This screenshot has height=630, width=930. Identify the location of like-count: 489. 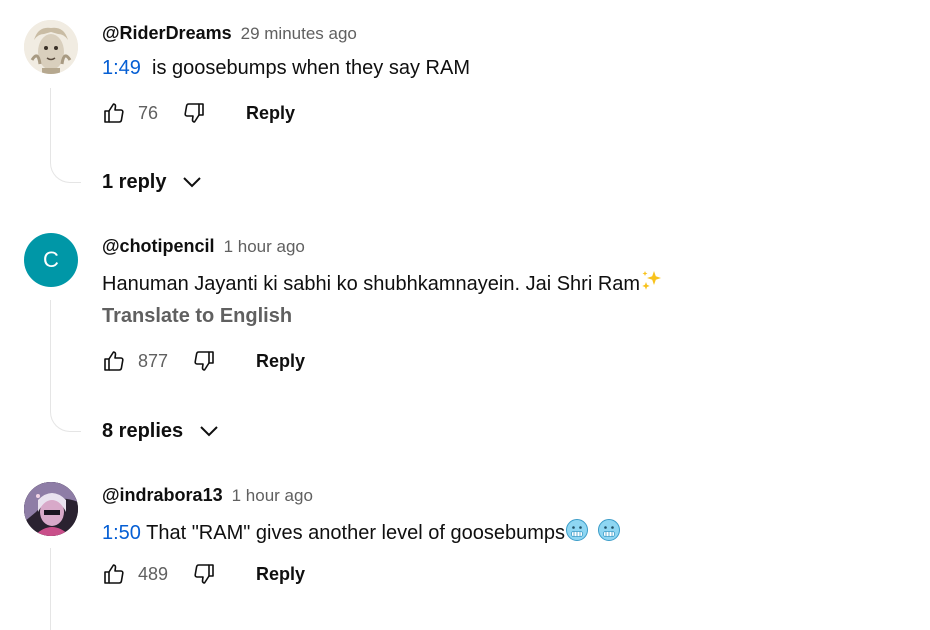
(153, 573).